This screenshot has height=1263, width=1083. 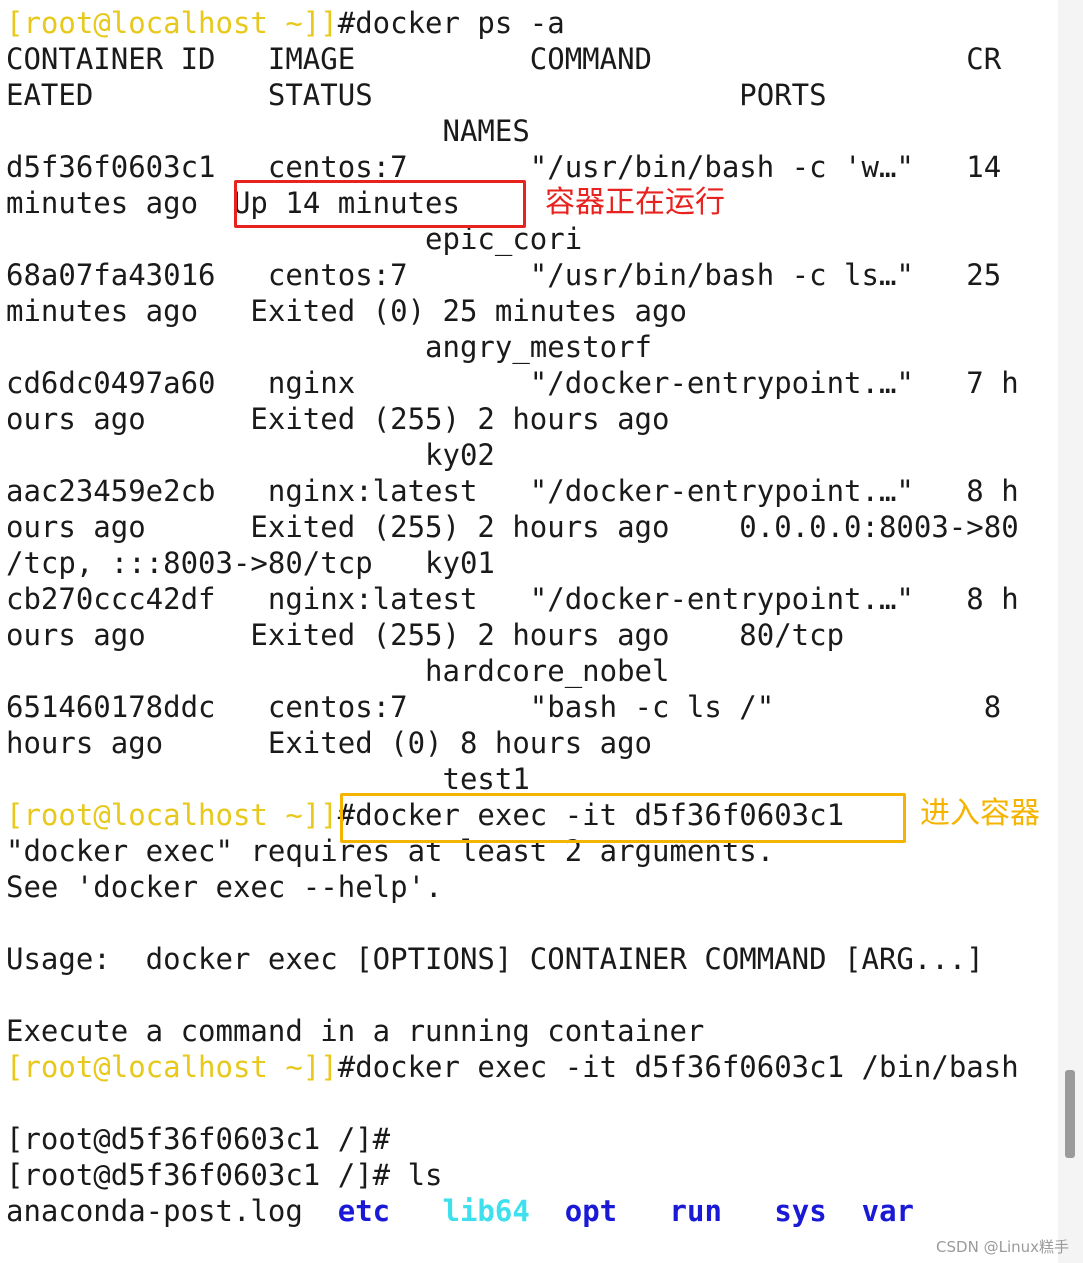 I want to click on ls-dir: sys, so click(x=800, y=1211).